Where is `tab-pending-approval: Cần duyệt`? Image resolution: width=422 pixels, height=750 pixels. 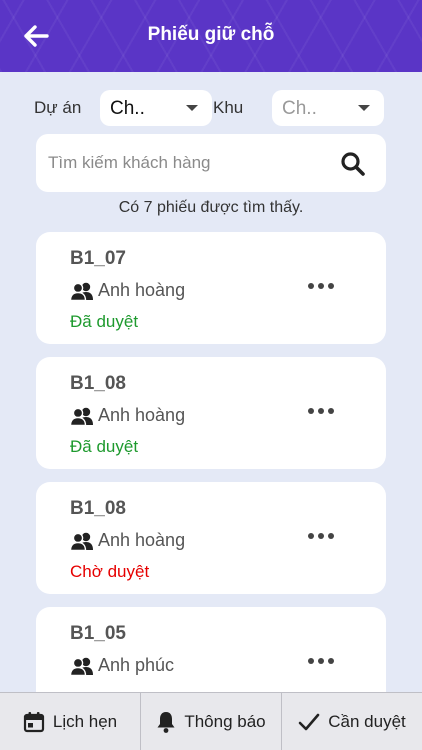
tab-pending-approval: Cần duyệt is located at coordinates (352, 721).